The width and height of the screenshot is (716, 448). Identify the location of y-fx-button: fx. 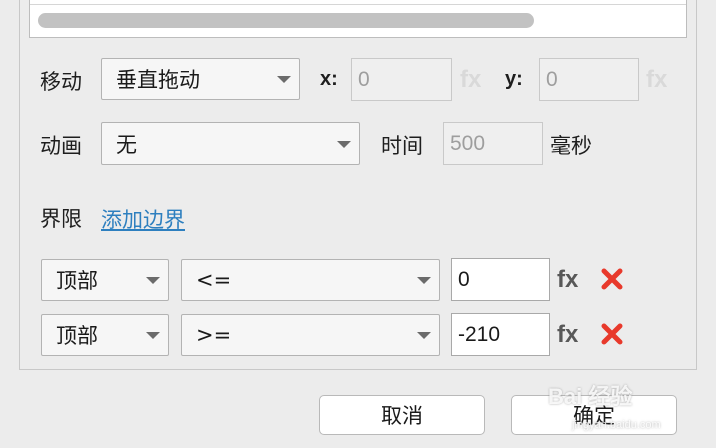
(656, 80).